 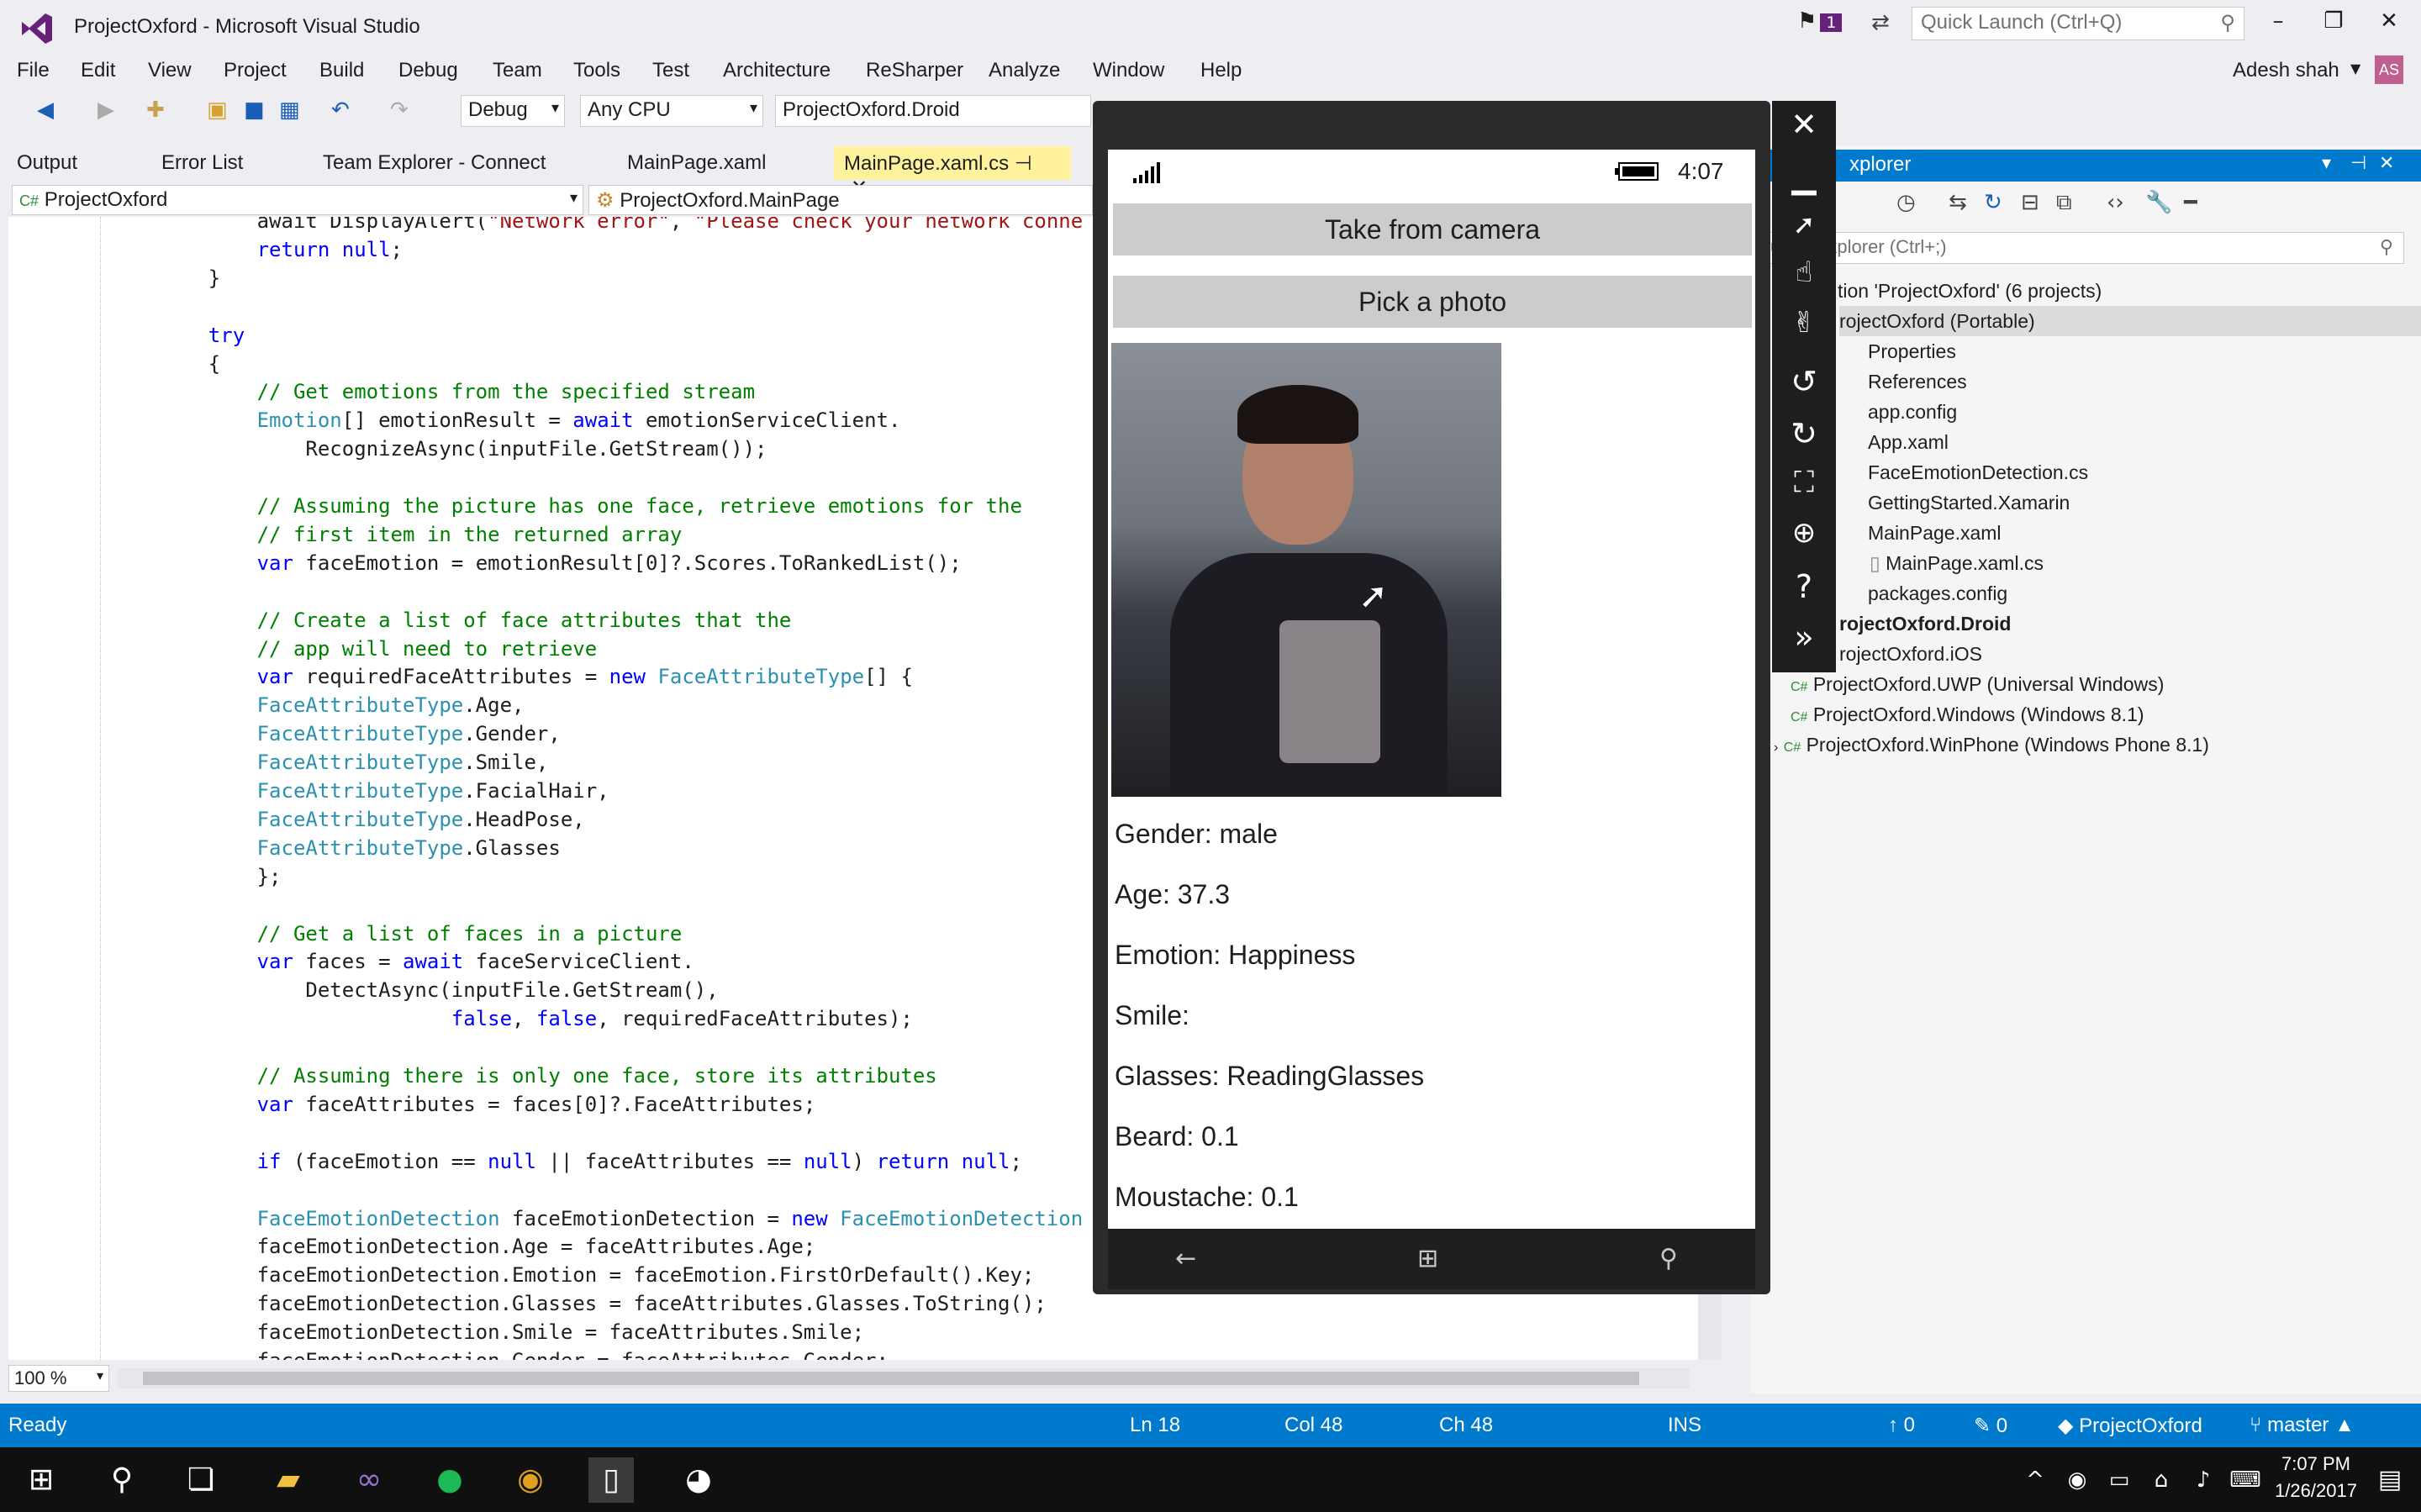 What do you see at coordinates (2278, 21) in the screenshot?
I see `minimize-button: –` at bounding box center [2278, 21].